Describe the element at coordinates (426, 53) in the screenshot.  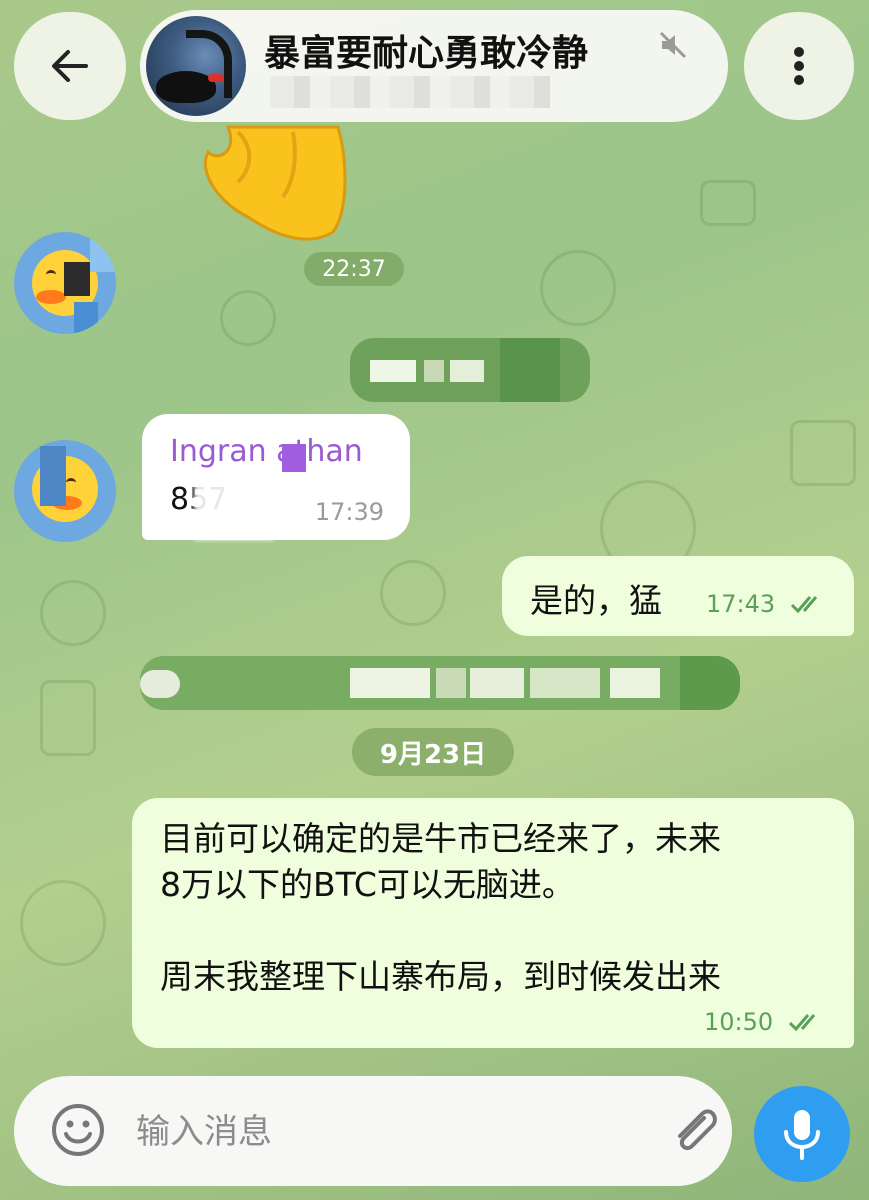
I see `group-title: 暴富要耐心勇敢冷静` at that location.